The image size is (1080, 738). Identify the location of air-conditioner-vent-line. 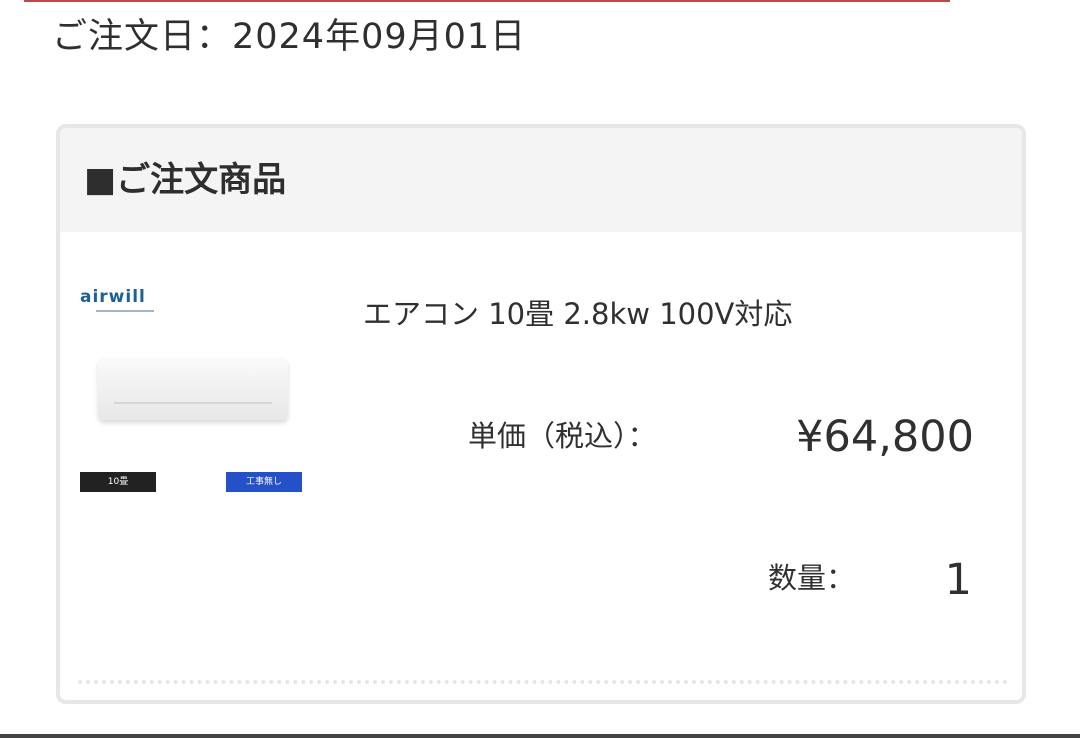
(193, 403).